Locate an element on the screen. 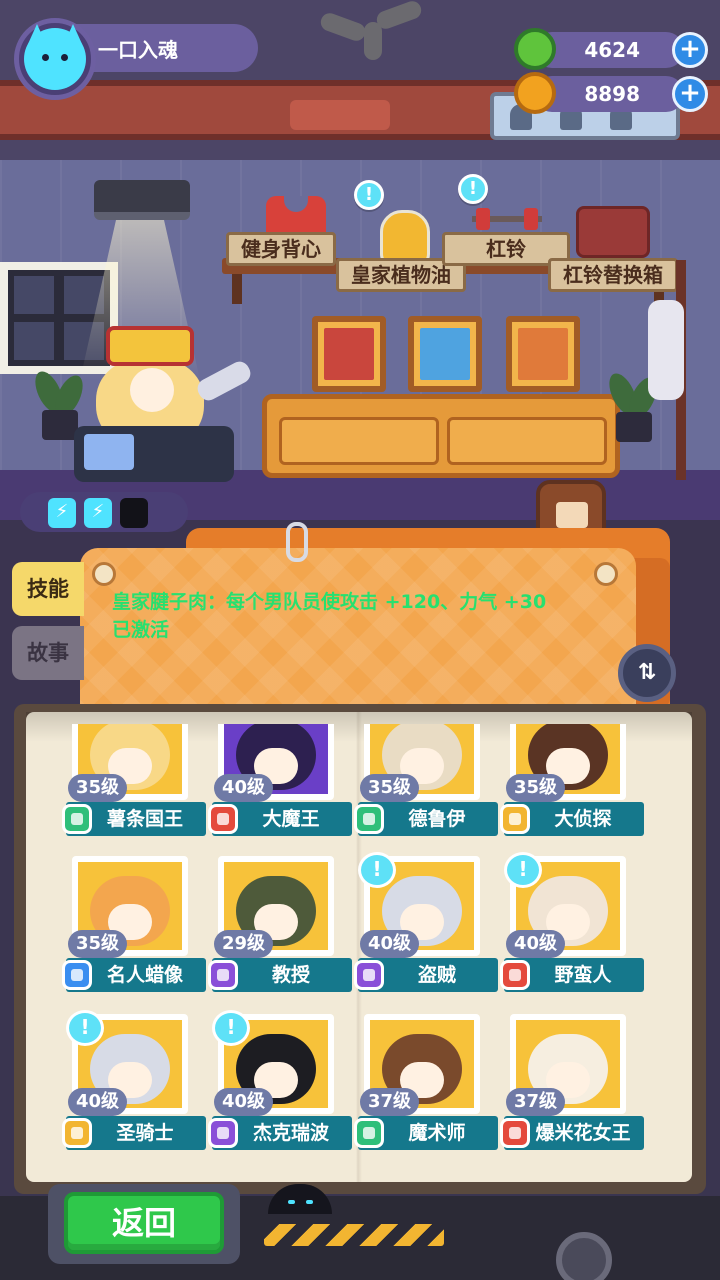 The width and height of the screenshot is (720, 1280). character-card: 德鲁伊 35级 is located at coordinates (426, 785).